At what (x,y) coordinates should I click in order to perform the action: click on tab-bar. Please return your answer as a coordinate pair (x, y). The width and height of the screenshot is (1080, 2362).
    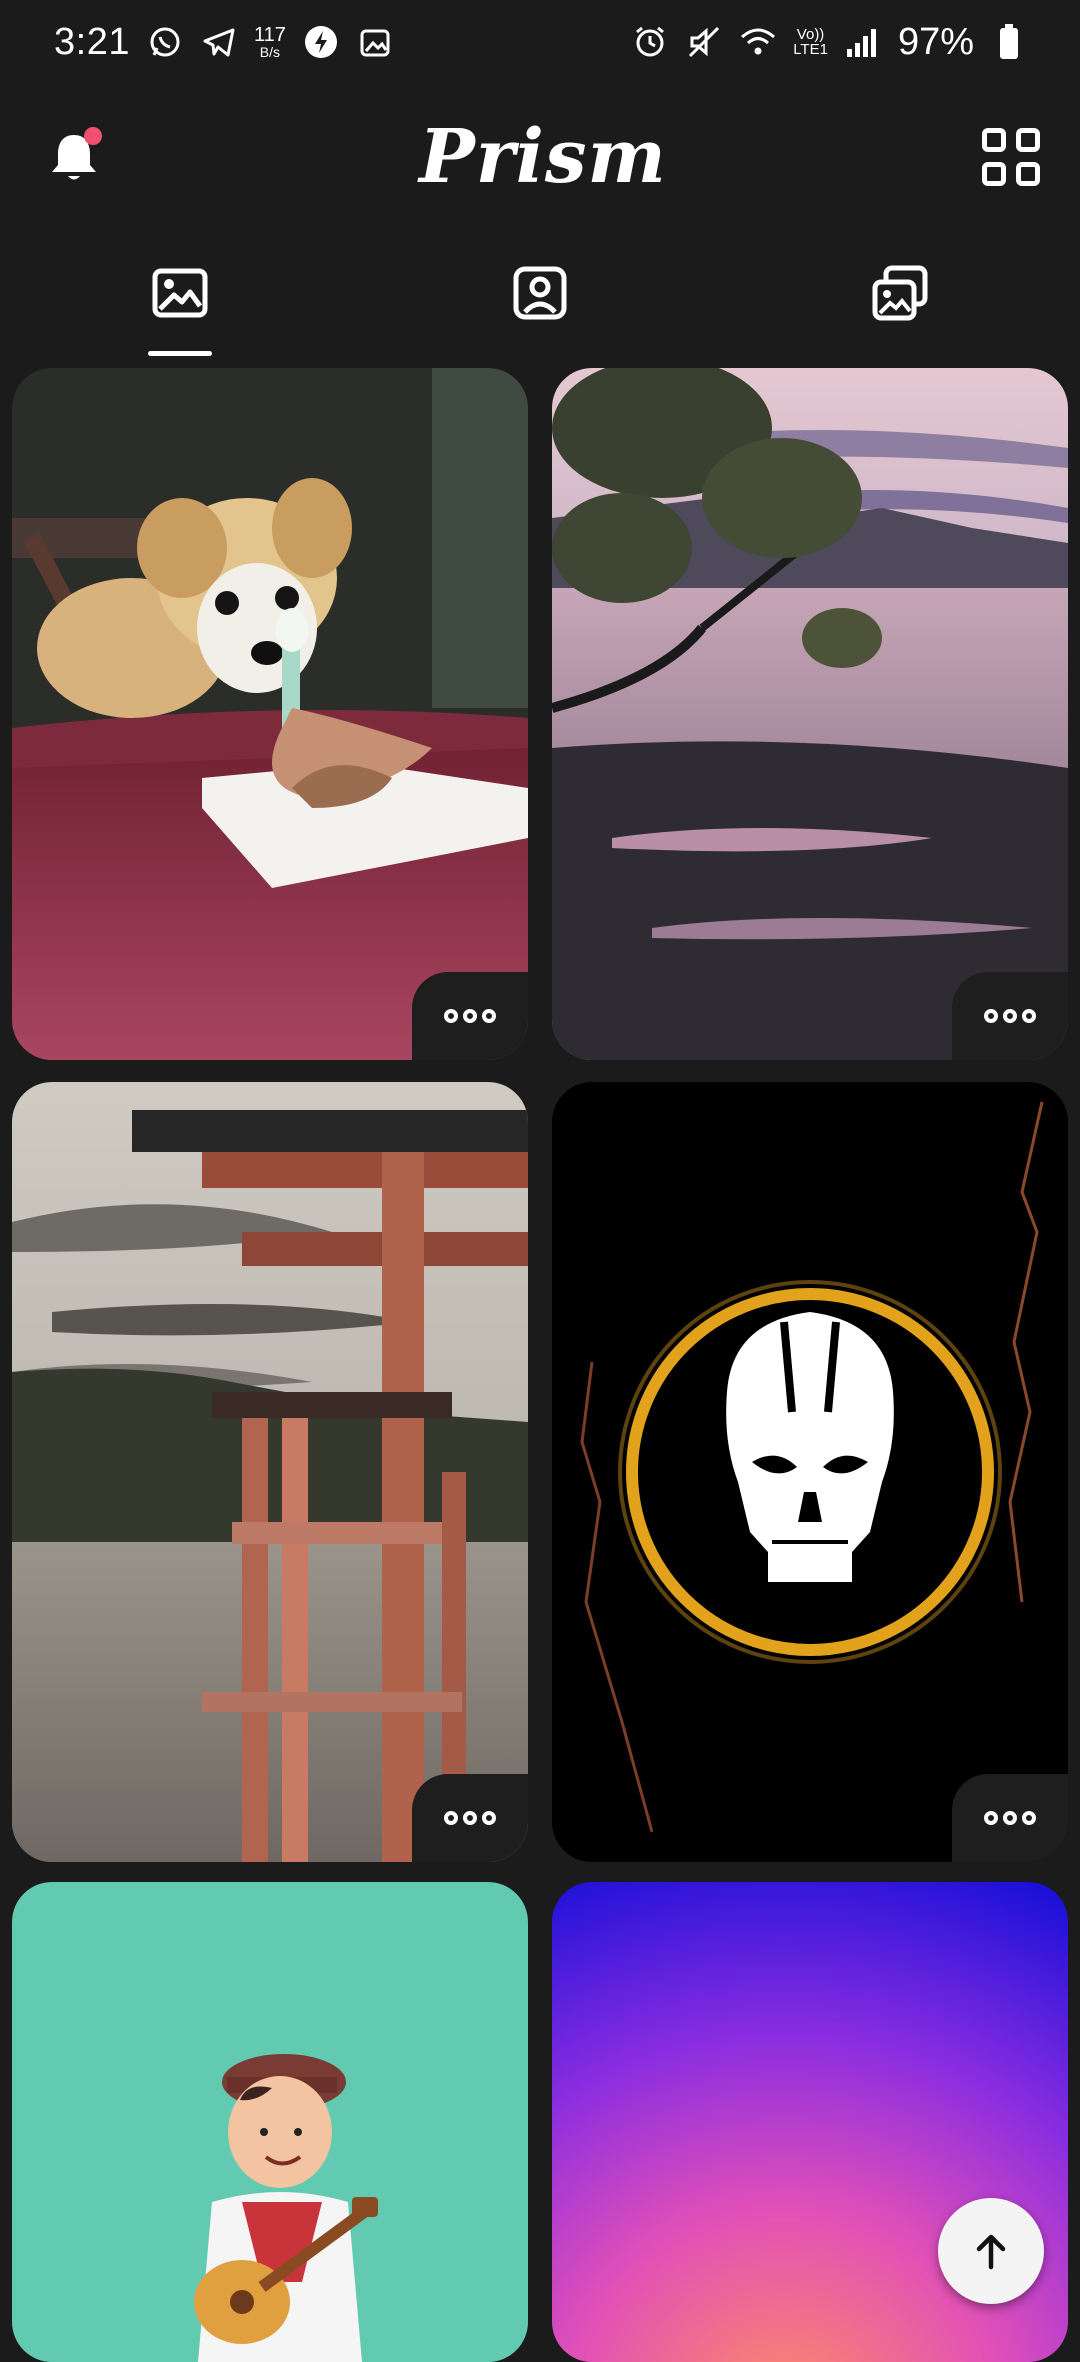
    Looking at the image, I should click on (540, 293).